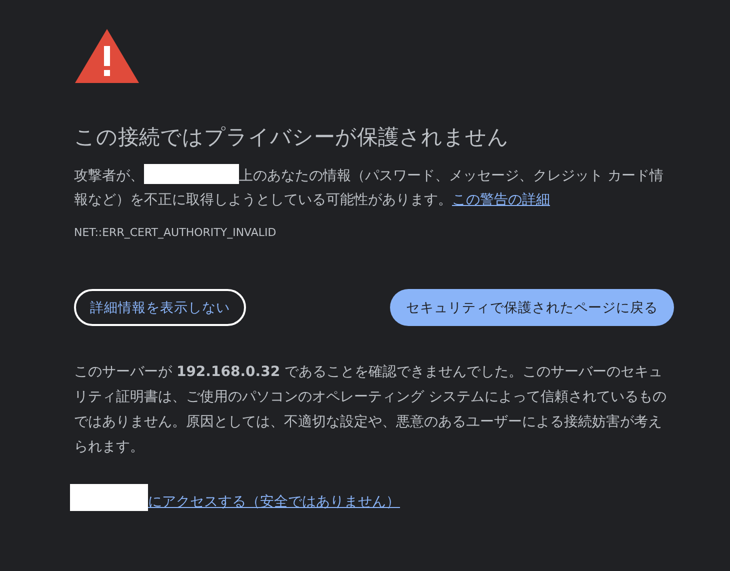 Image resolution: width=730 pixels, height=571 pixels. What do you see at coordinates (176, 232) in the screenshot?
I see `error-code: NET::ERR_CERT_AUTHORITY_INVALID` at bounding box center [176, 232].